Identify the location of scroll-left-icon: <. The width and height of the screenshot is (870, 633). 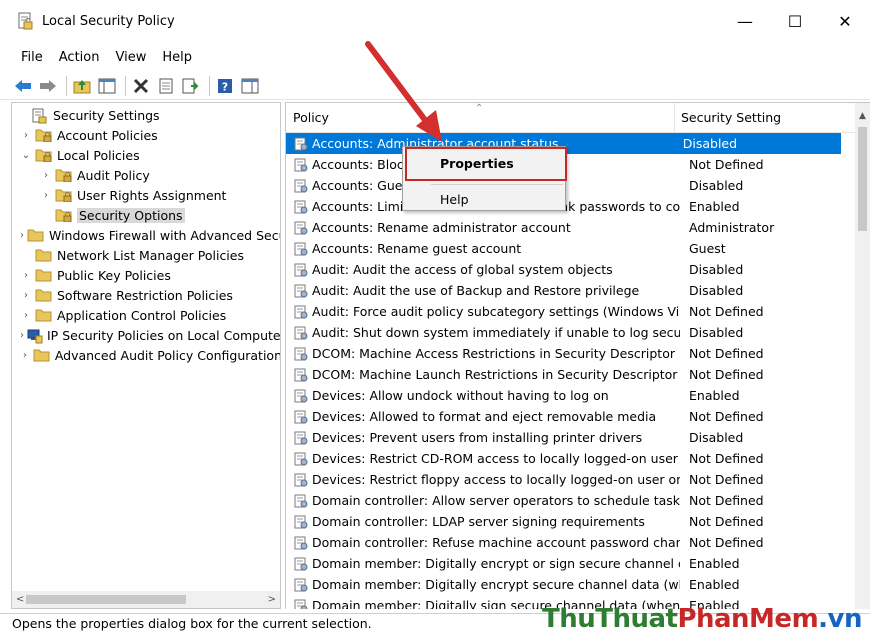
(20, 599).